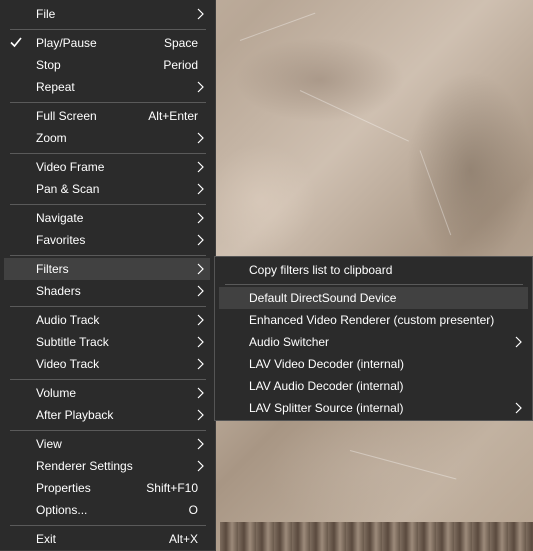 This screenshot has width=533, height=551. I want to click on submenu-item-label: LAV Splitter Source (internal), so click(326, 408).